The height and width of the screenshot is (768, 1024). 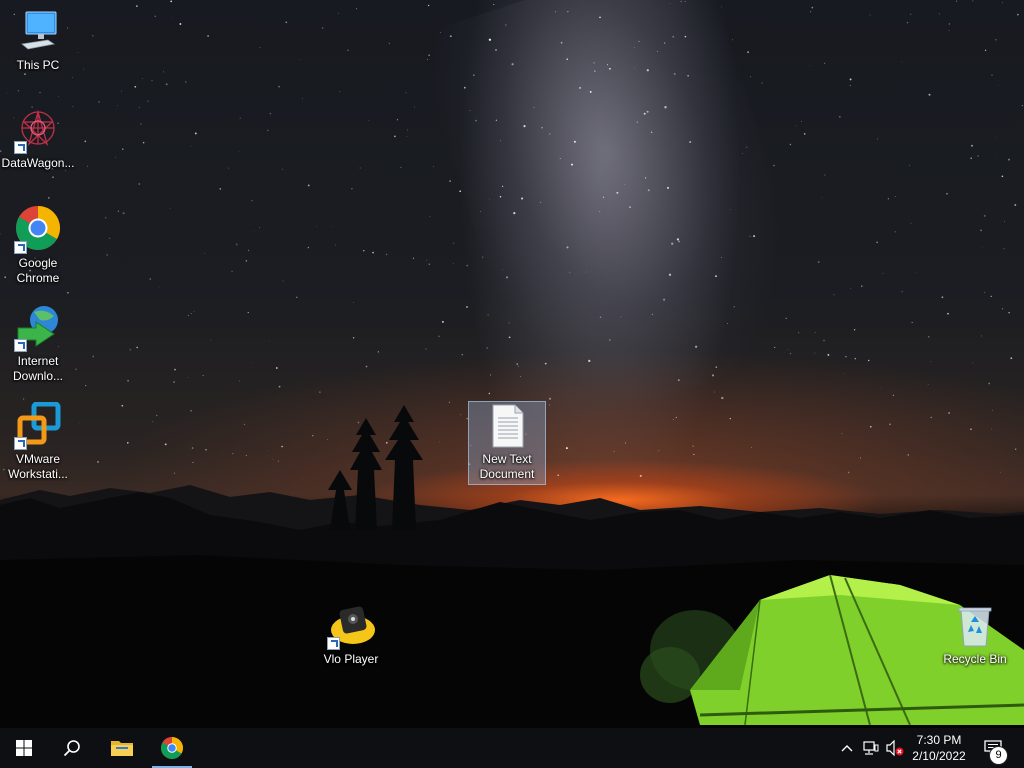 What do you see at coordinates (38, 130) in the screenshot?
I see `datawagon-icon` at bounding box center [38, 130].